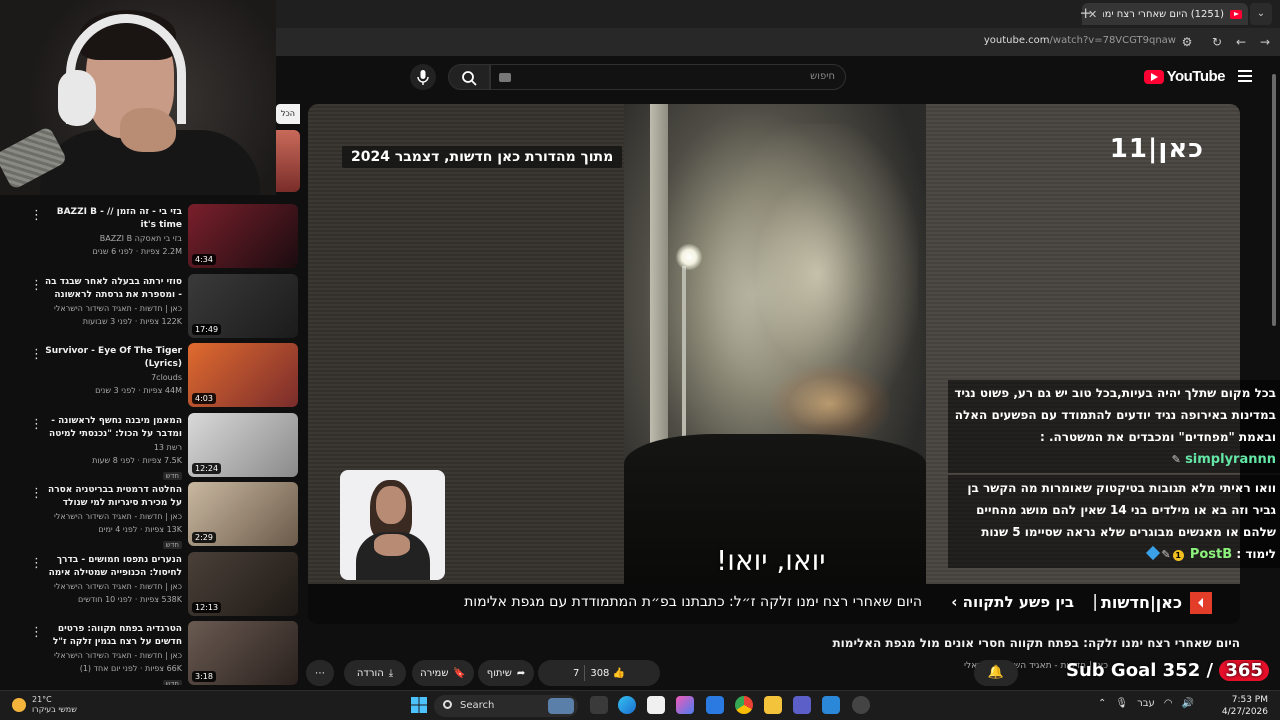 The width and height of the screenshot is (1280, 720). Describe the element at coordinates (111, 358) in the screenshot. I see `related-title: Survivor - Eye Of The Tiger (Lyrics)` at that location.